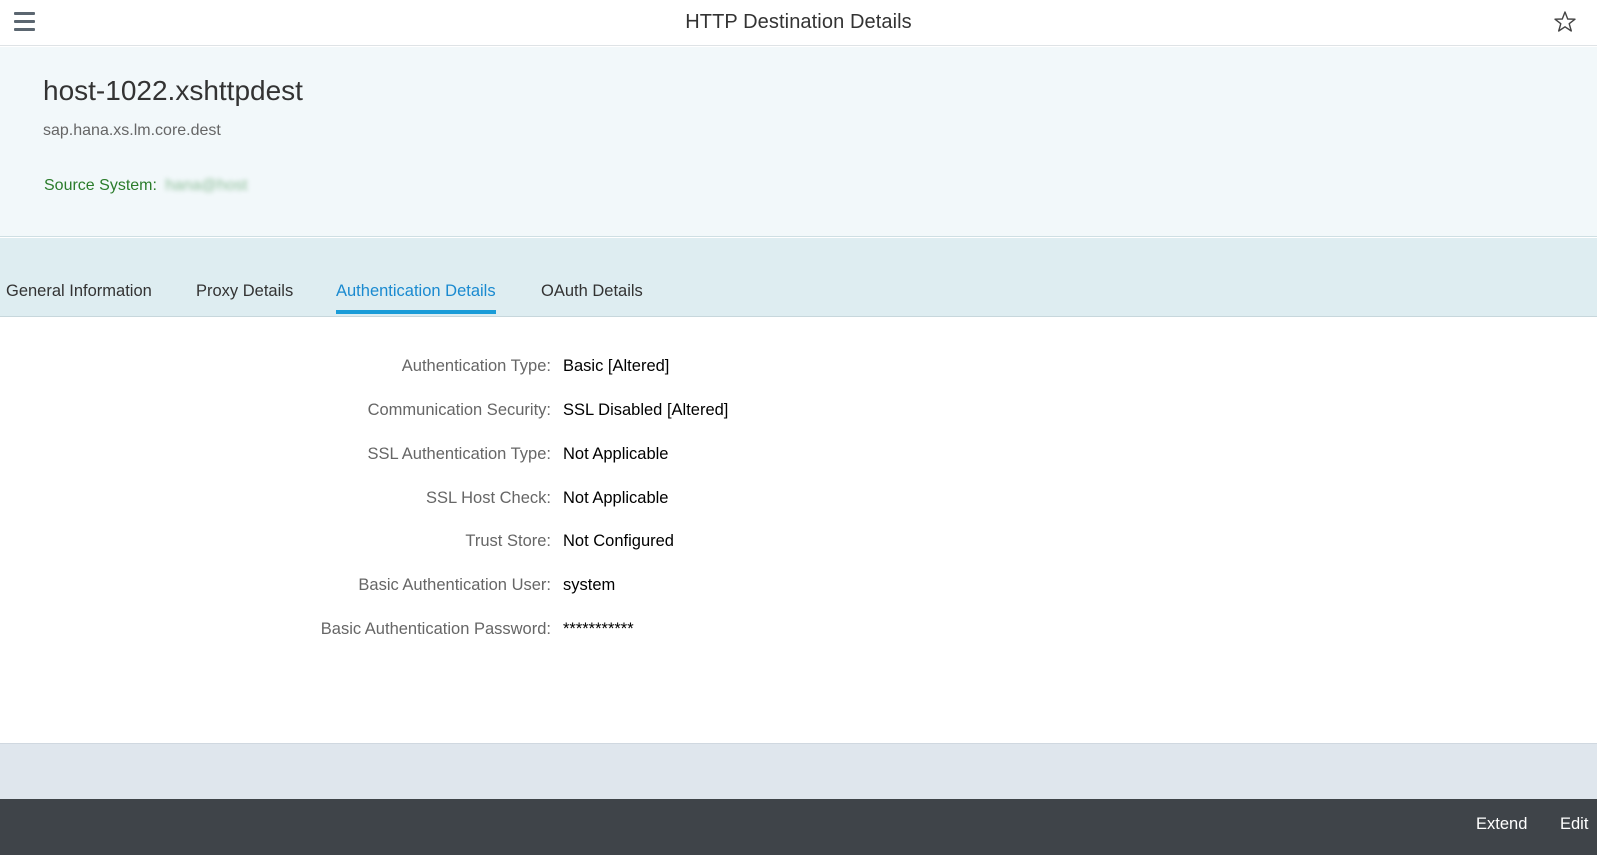 The image size is (1597, 855). I want to click on form-row-authentication-type: Authentication Type: Basic [Altered], so click(798, 369).